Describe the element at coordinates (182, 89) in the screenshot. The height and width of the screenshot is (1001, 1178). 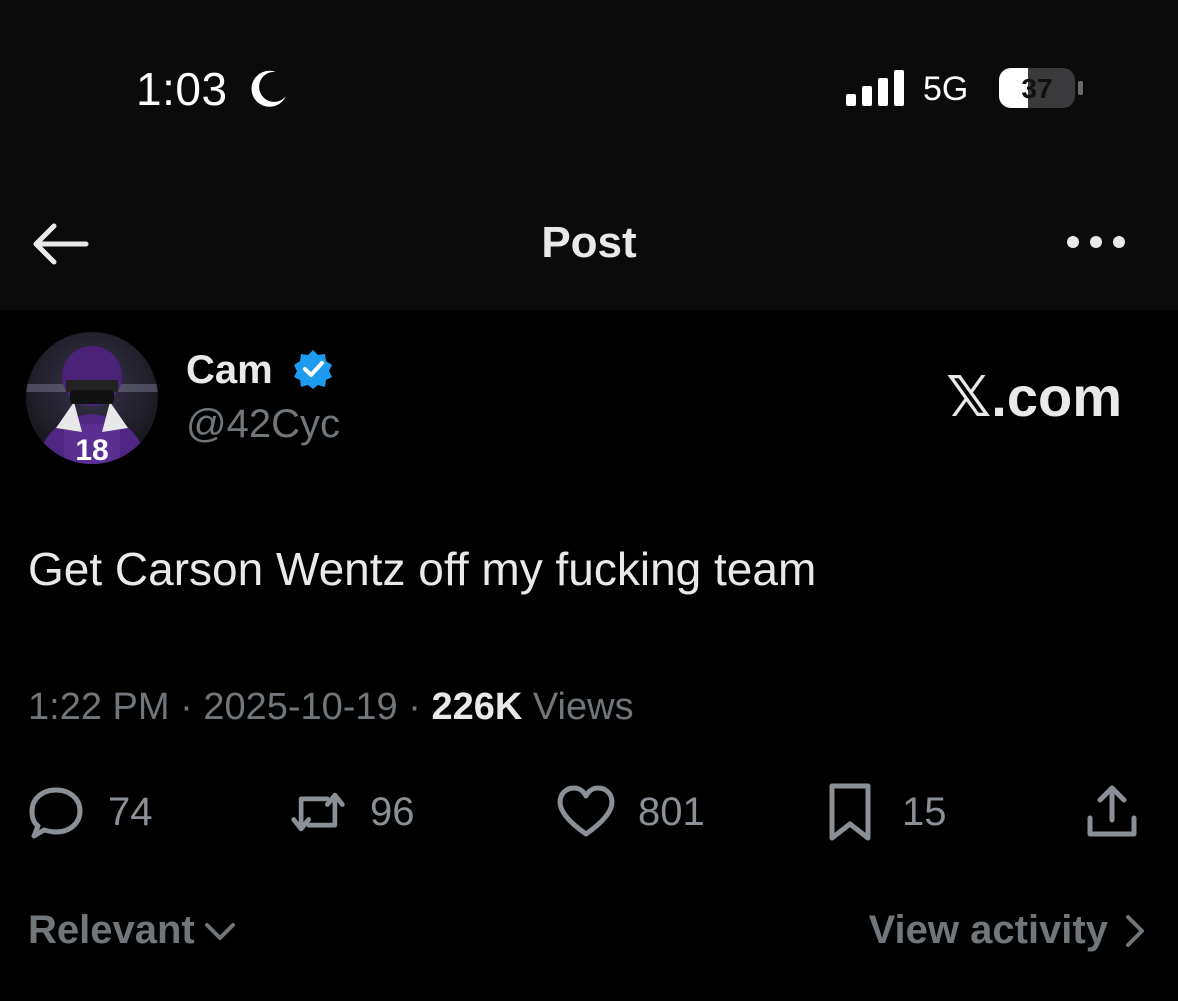
I see `status-time: 1:03` at that location.